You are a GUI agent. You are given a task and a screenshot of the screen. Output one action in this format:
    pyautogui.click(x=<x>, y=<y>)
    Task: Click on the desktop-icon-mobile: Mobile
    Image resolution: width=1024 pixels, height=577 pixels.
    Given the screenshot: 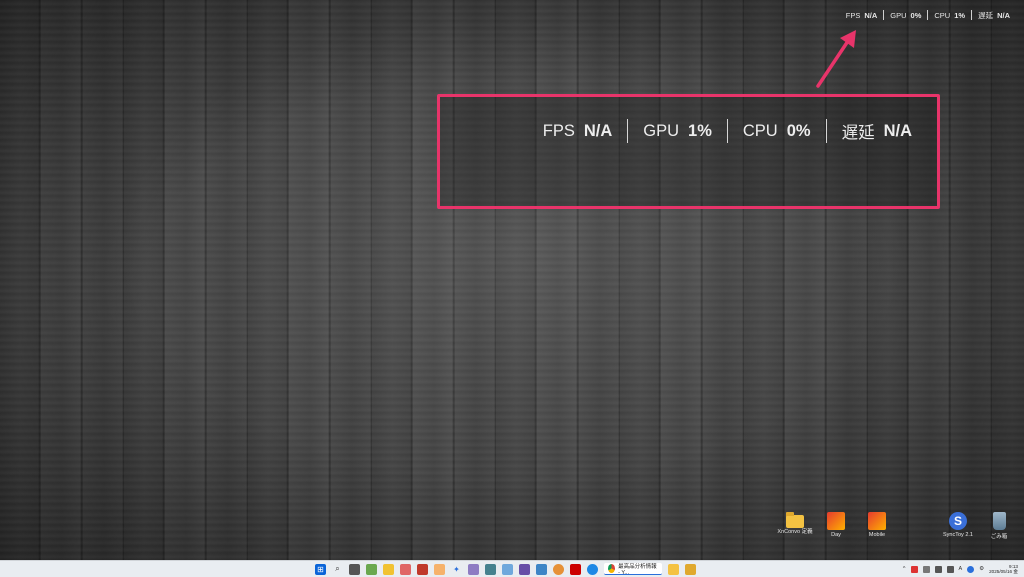 What is the action you would take?
    pyautogui.click(x=877, y=525)
    